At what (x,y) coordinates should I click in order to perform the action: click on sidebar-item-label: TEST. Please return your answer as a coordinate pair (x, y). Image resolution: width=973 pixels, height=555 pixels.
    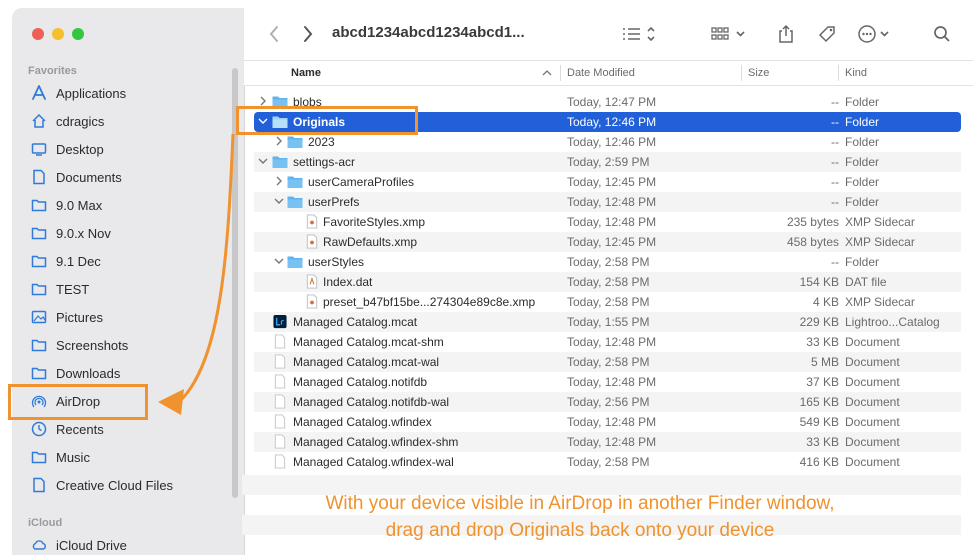
    Looking at the image, I should click on (73, 289).